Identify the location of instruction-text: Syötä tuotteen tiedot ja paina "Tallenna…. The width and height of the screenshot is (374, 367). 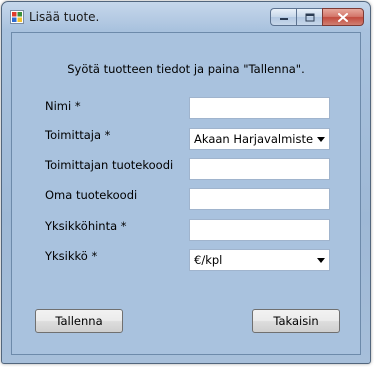
(186, 69).